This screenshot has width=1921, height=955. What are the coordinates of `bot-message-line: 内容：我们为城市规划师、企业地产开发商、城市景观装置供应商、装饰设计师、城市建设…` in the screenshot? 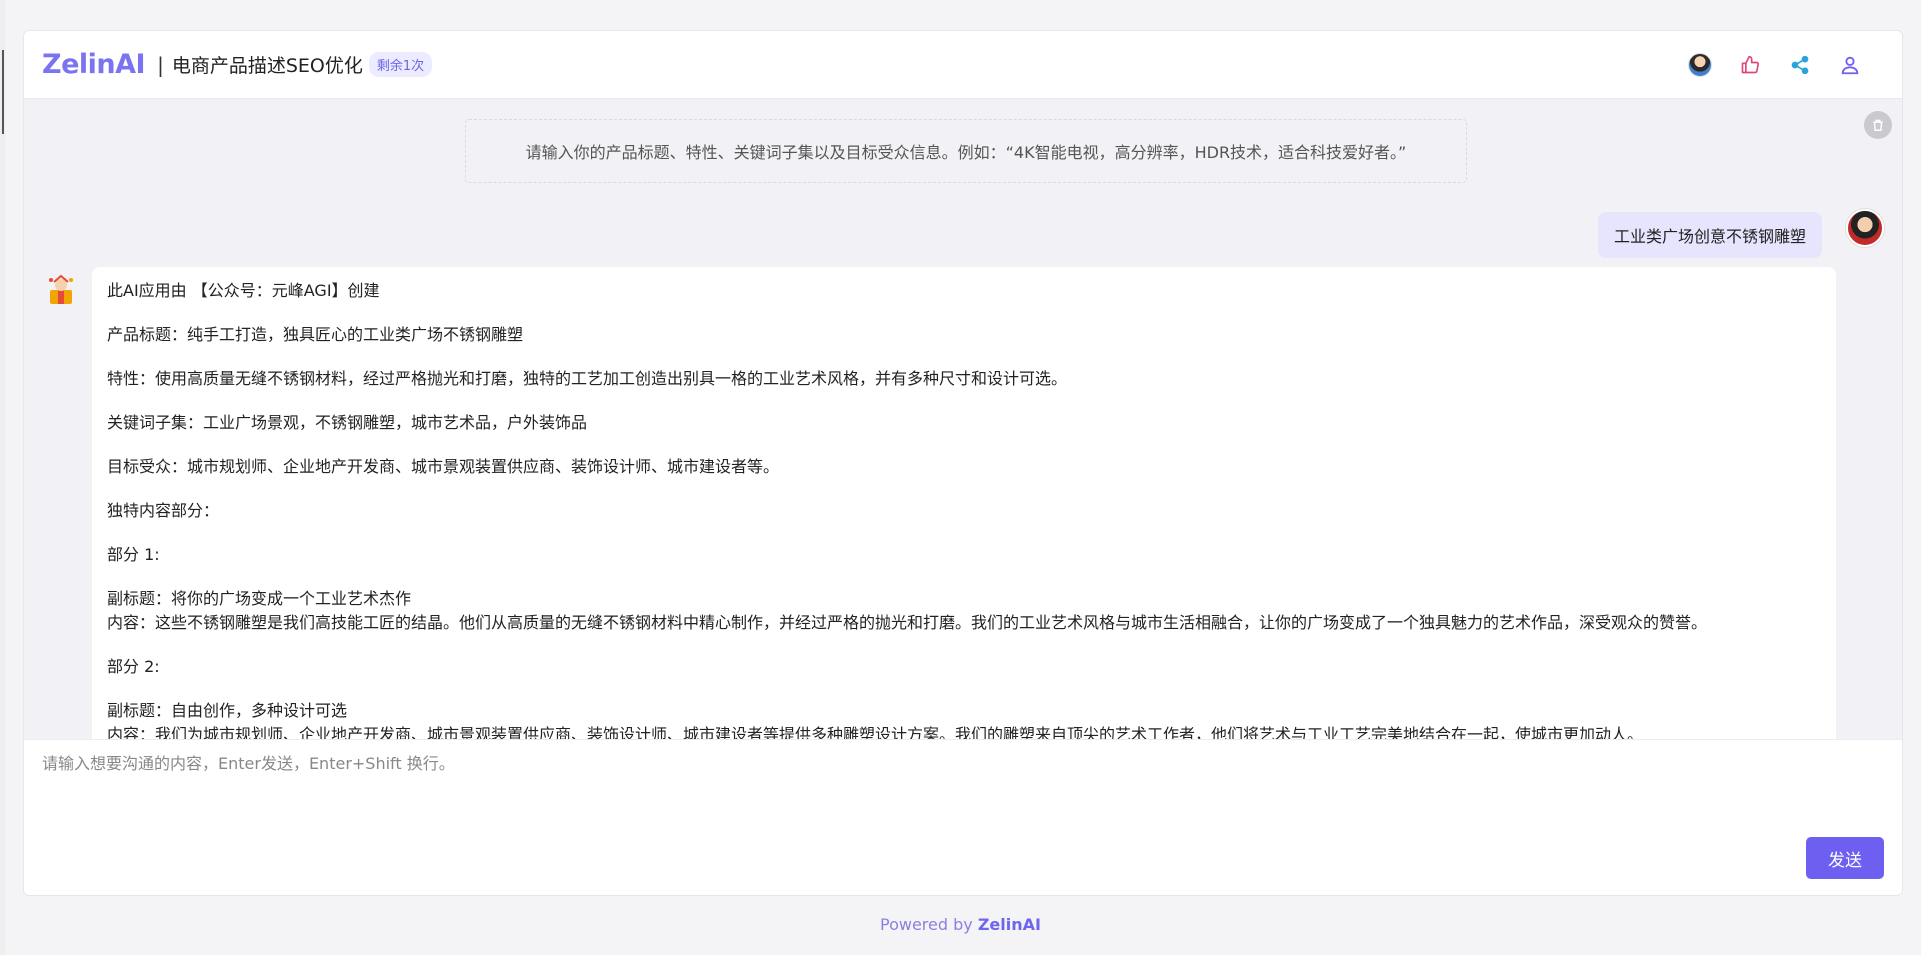 It's located at (875, 732).